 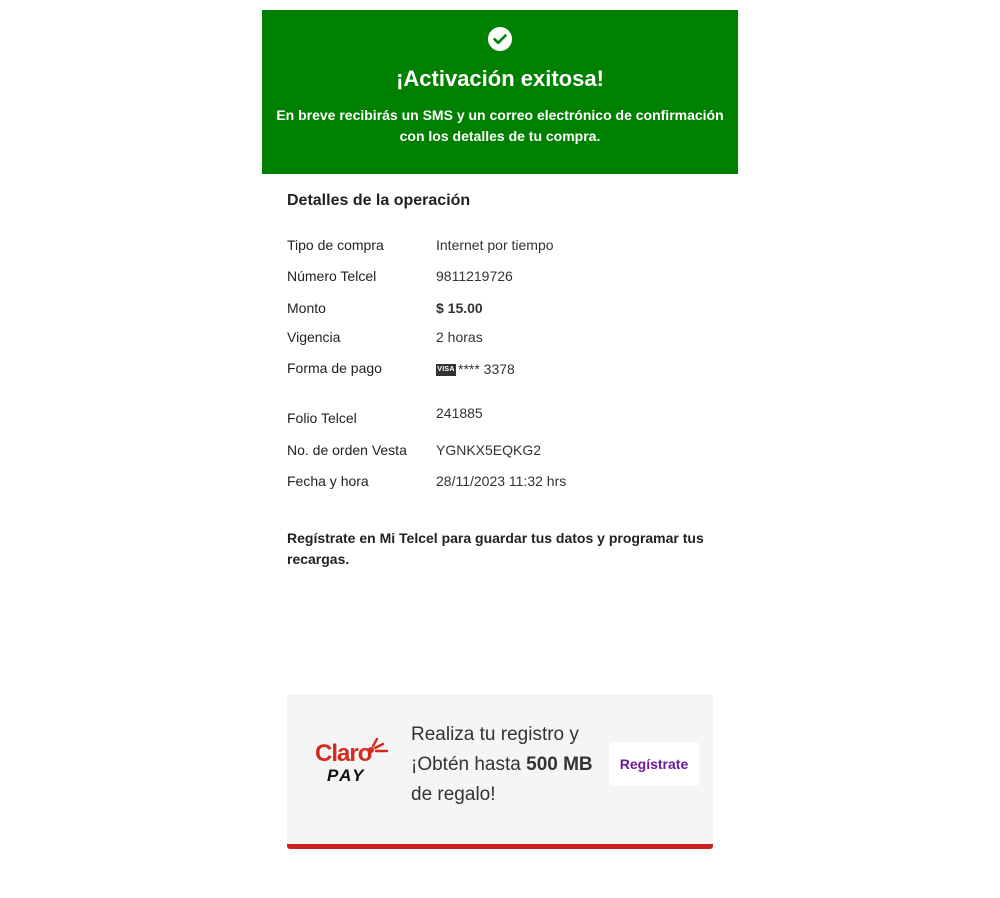 I want to click on phone-number-value: 9811219726, so click(x=474, y=276).